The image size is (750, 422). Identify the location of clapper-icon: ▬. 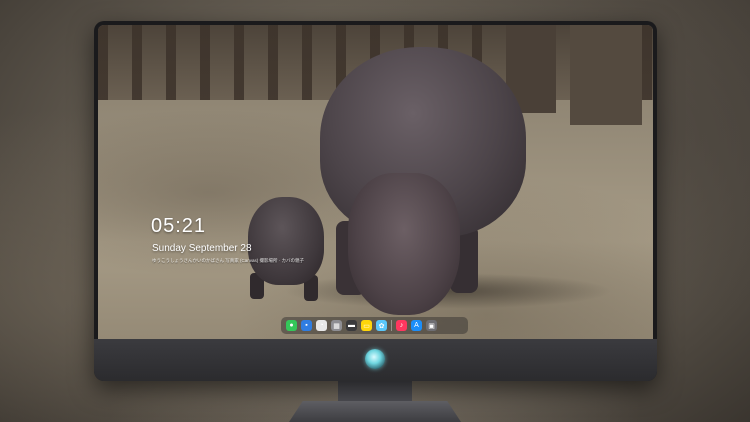
(351, 325).